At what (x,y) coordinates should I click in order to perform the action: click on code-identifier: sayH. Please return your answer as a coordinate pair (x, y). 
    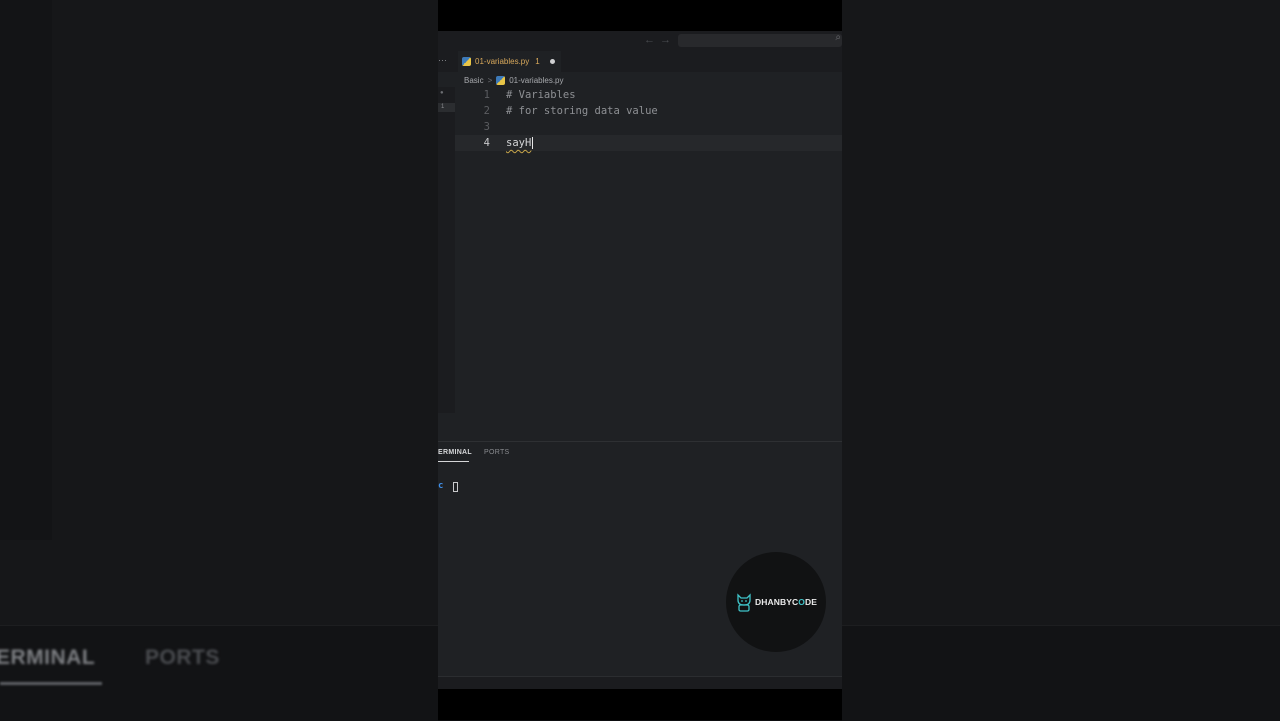
    Looking at the image, I should click on (519, 143).